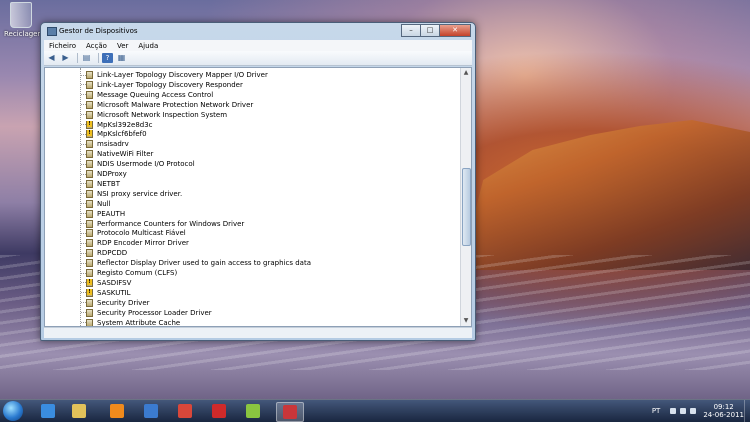 The height and width of the screenshot is (422, 750). Describe the element at coordinates (107, 58) in the screenshot. I see `help-icon: ?` at that location.